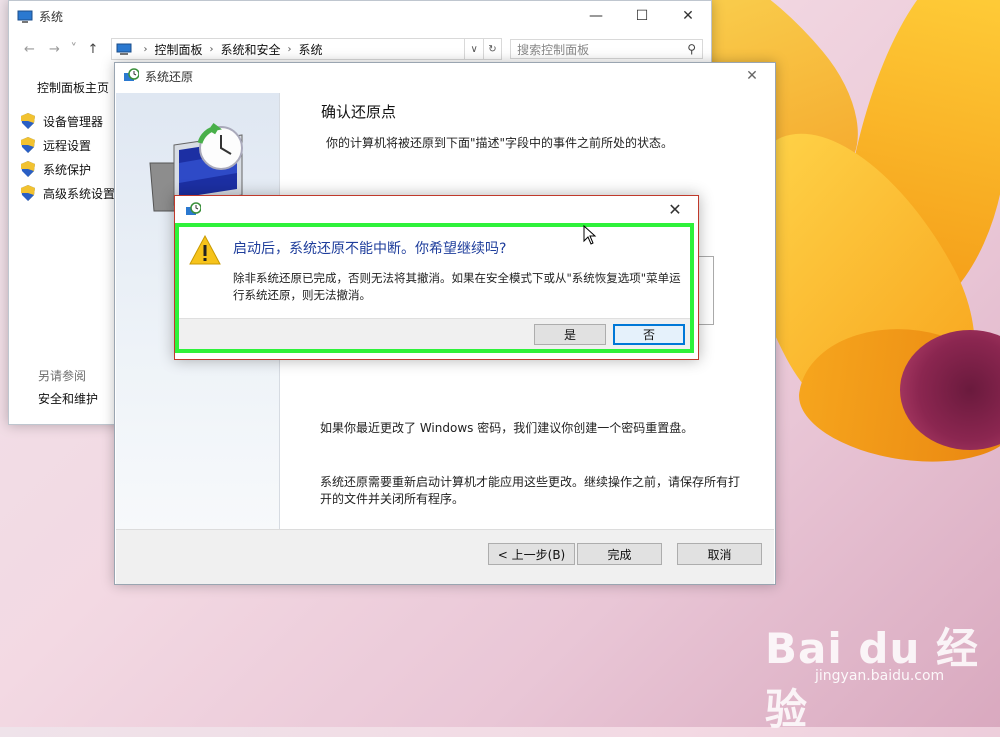 The image size is (1000, 737). Describe the element at coordinates (54, 49) in the screenshot. I see `forward-arrow-icon: →` at that location.